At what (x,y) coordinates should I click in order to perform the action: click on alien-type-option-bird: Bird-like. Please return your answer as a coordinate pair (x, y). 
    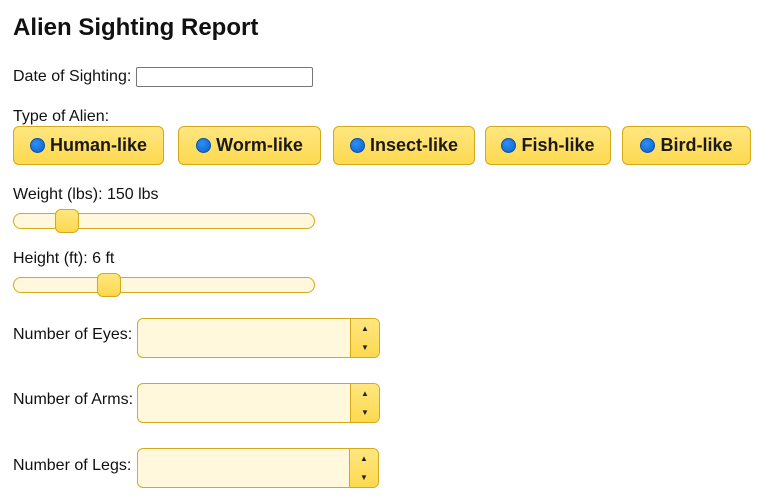
    Looking at the image, I should click on (686, 145).